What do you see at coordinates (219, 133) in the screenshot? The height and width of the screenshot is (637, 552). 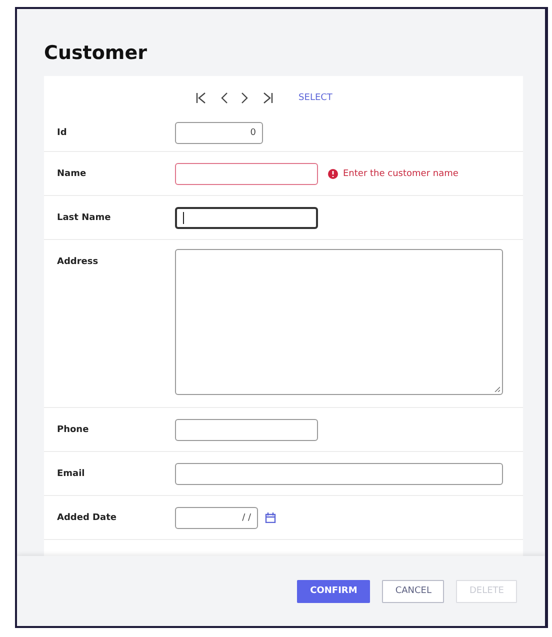 I see `input-field: 0` at bounding box center [219, 133].